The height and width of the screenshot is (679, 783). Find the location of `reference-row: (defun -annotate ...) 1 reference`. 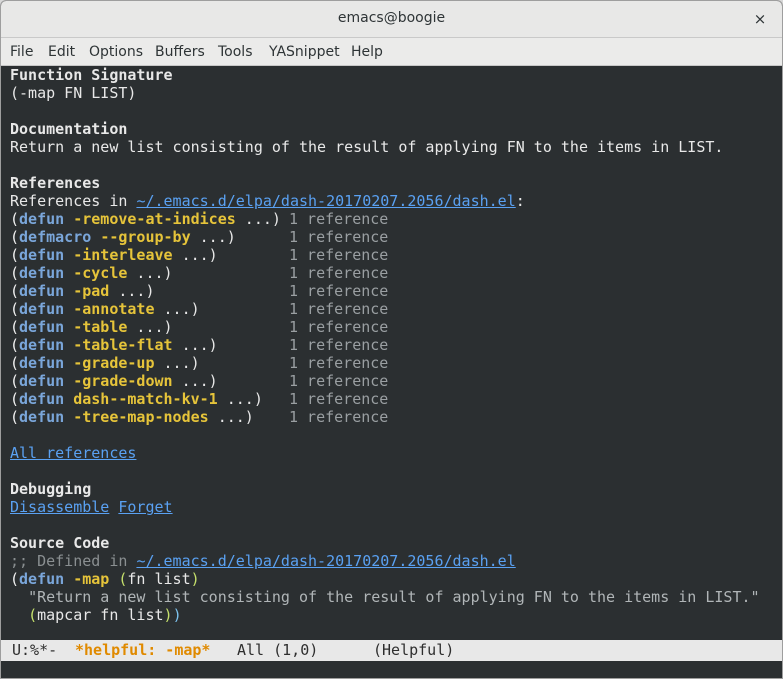

reference-row: (defun -annotate ...) 1 reference is located at coordinates (199, 309).